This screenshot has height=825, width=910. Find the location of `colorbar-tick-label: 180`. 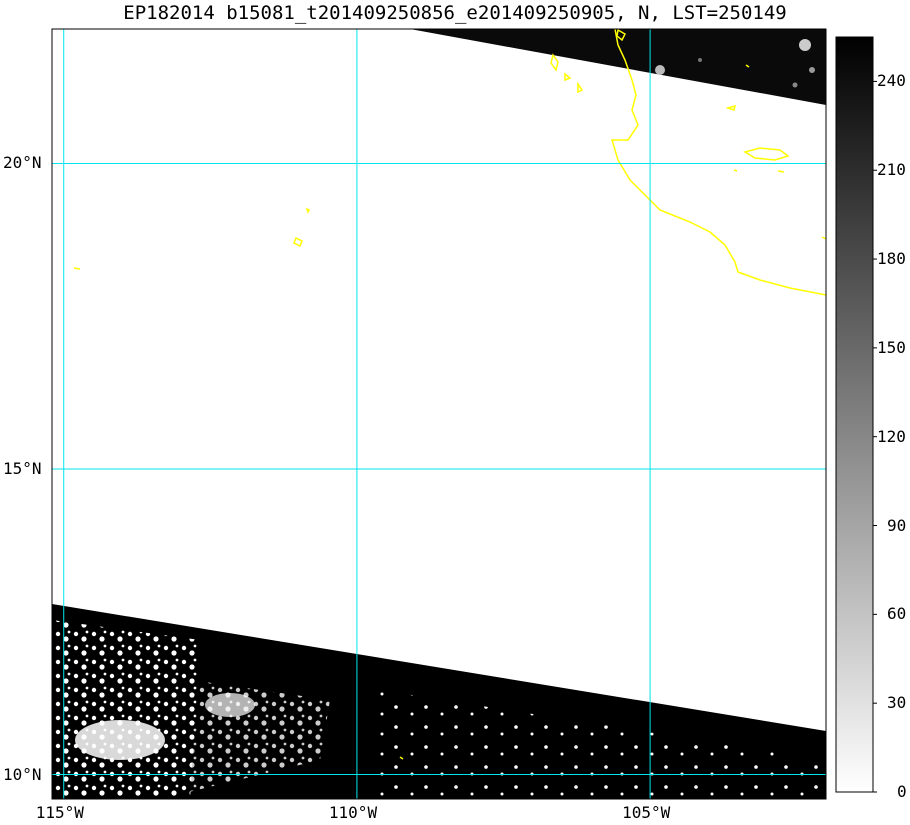

colorbar-tick-label: 180 is located at coordinates (891, 259).